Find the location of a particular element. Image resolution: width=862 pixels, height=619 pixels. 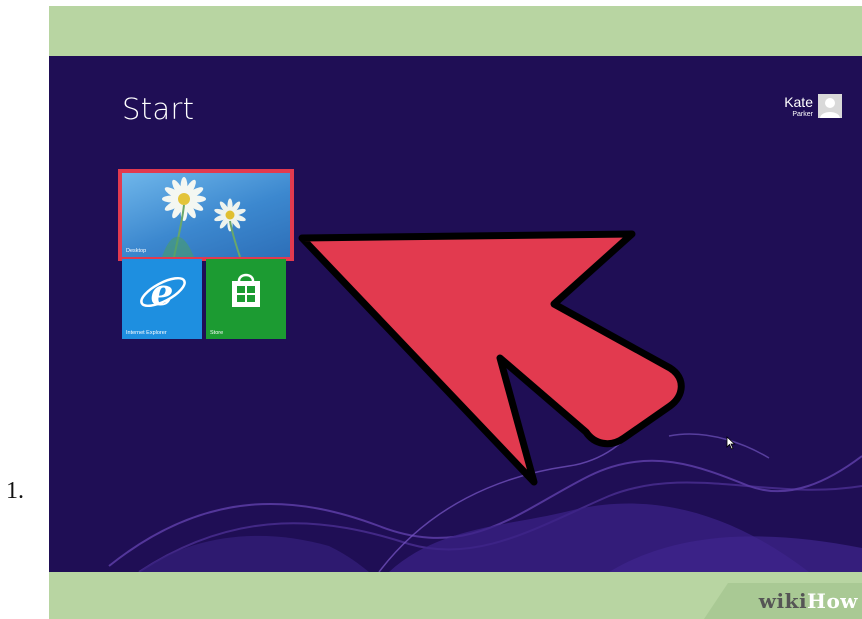

wikihow-logo-wiki: wiki is located at coordinates (783, 601).